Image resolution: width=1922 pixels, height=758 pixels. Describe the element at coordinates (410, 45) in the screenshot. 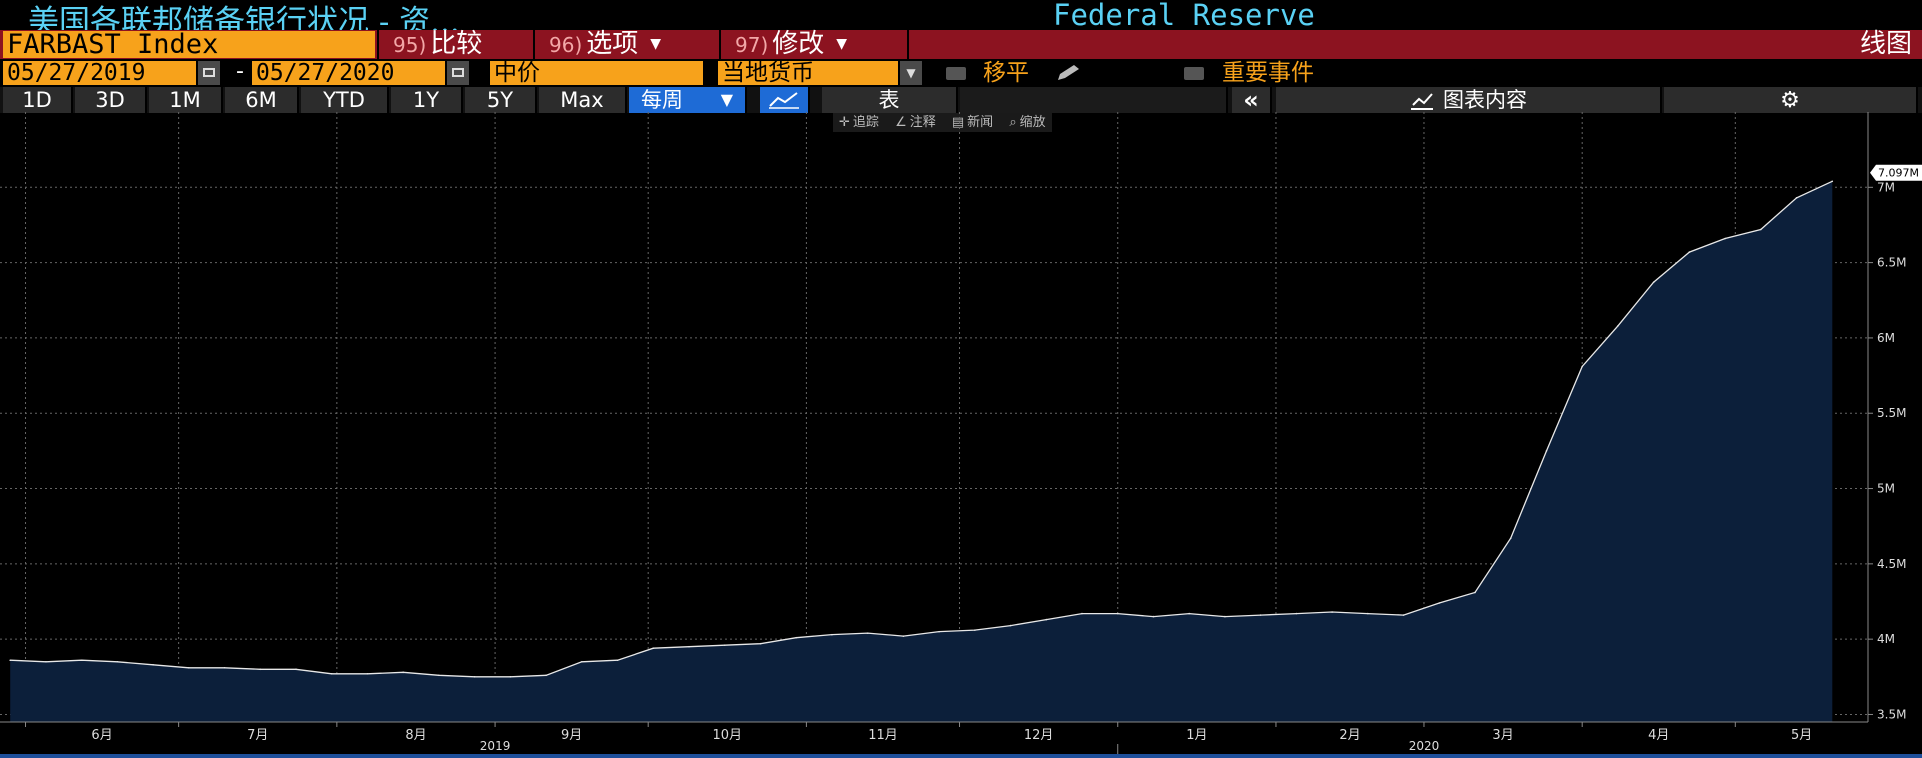

I see `compare-number: 95)` at that location.